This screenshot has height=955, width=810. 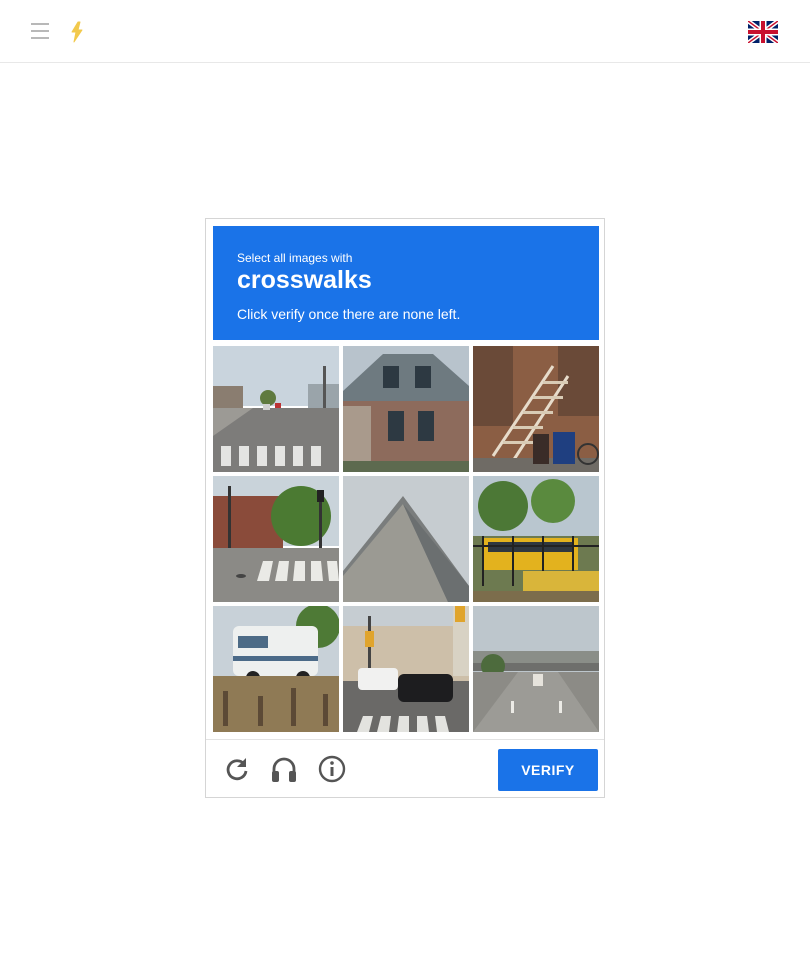 I want to click on top-bar, so click(x=405, y=31).